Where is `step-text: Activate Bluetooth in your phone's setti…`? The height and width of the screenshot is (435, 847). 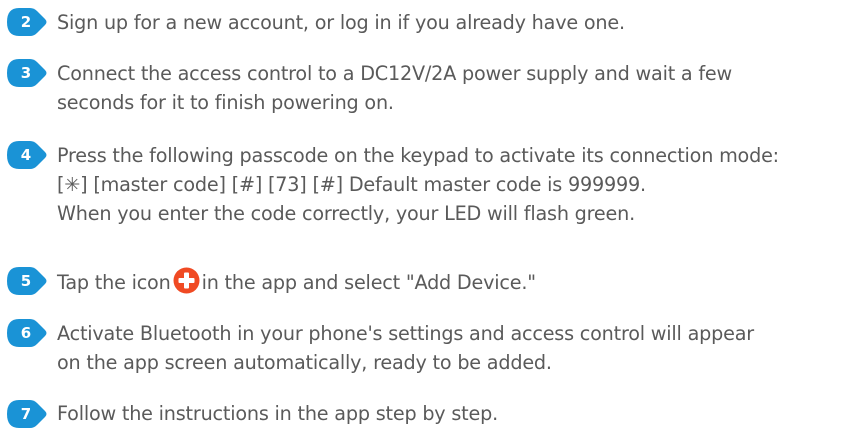 step-text: Activate Bluetooth in your phone's setti… is located at coordinates (405, 348).